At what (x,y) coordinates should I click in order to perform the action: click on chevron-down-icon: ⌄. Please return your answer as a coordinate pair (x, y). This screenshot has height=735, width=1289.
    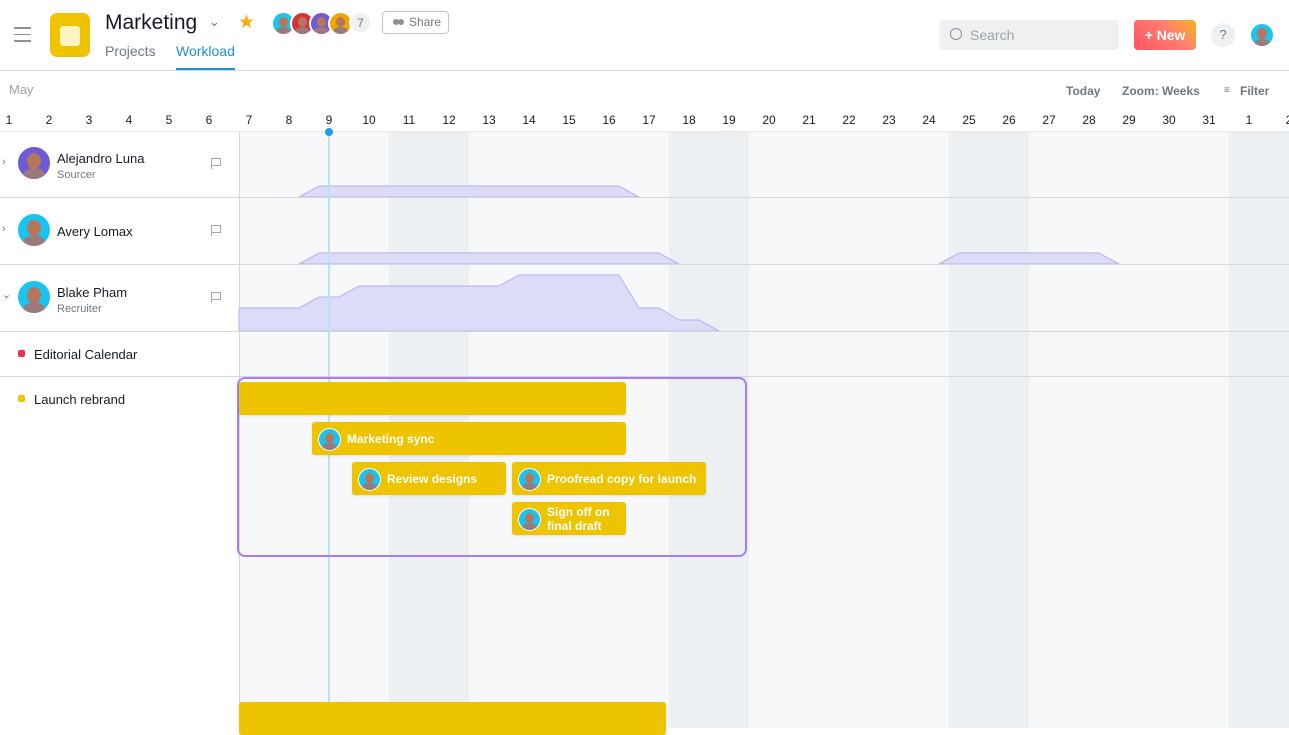
    Looking at the image, I should click on (6, 294).